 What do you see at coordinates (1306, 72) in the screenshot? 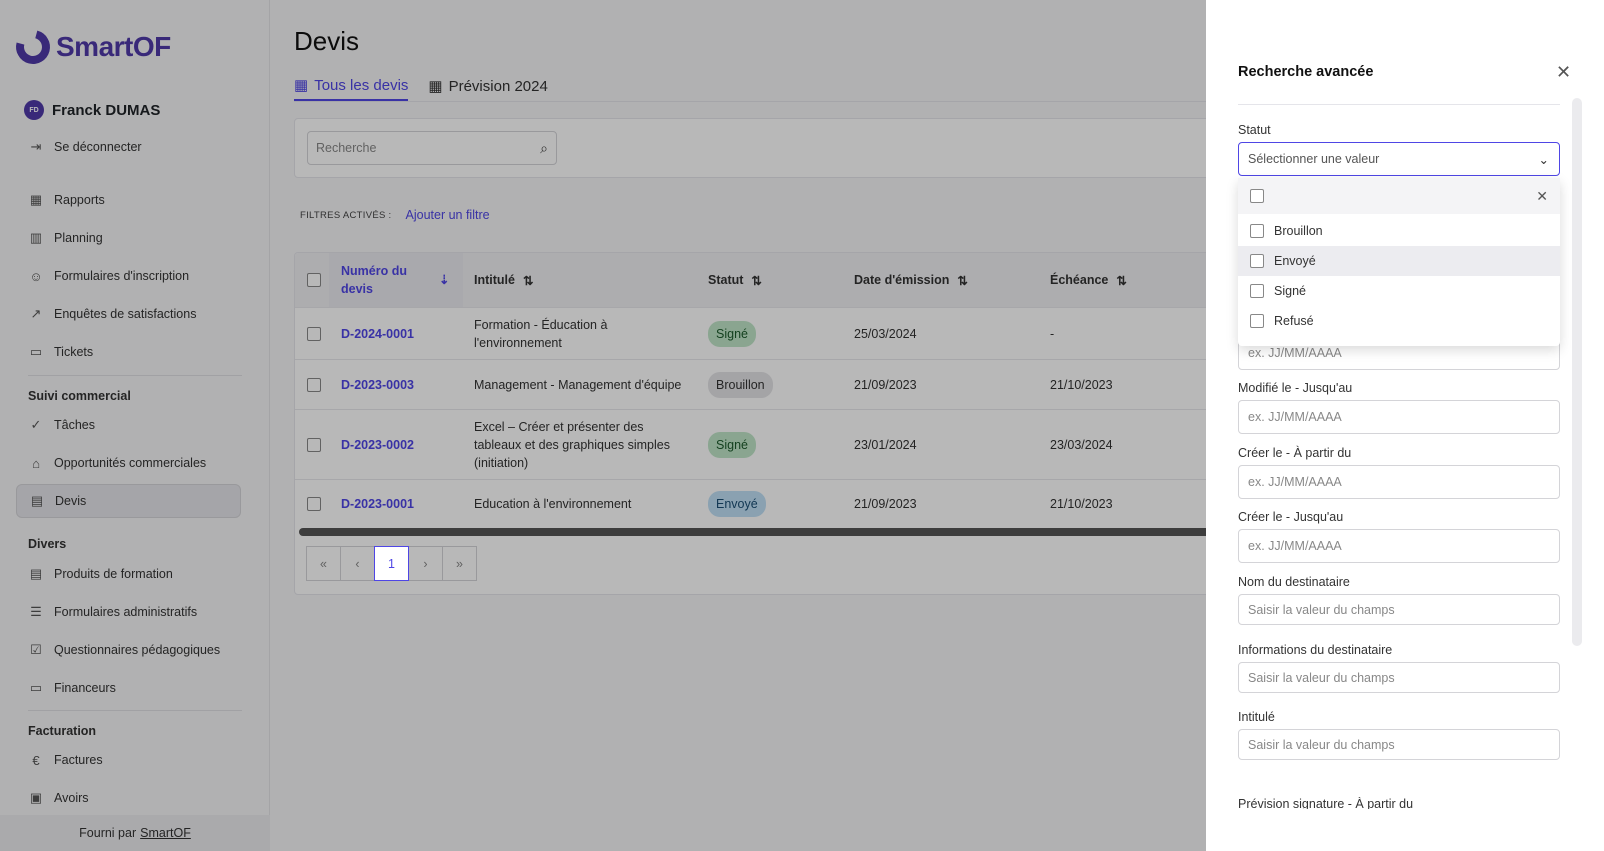
I see `drawer-title: Recherche avancée` at bounding box center [1306, 72].